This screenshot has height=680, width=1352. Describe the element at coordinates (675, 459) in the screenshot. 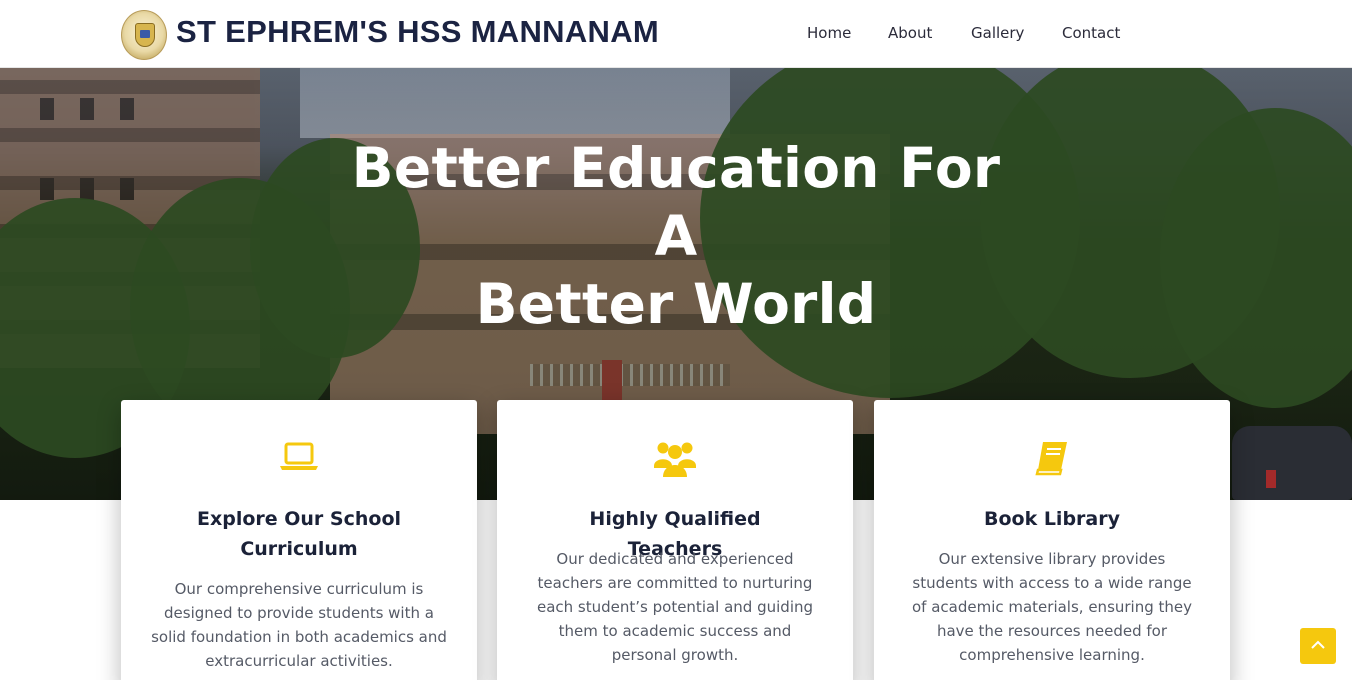

I see `users-icon` at that location.